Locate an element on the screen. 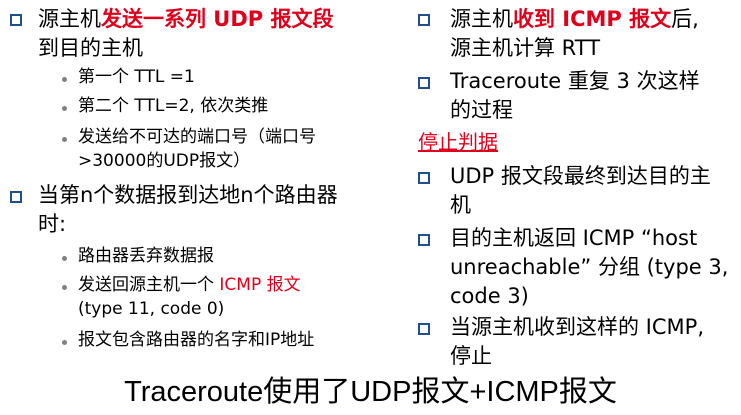  left-item1-sub2: 第二个 TTL=2, 依次类推 is located at coordinates (173, 106).